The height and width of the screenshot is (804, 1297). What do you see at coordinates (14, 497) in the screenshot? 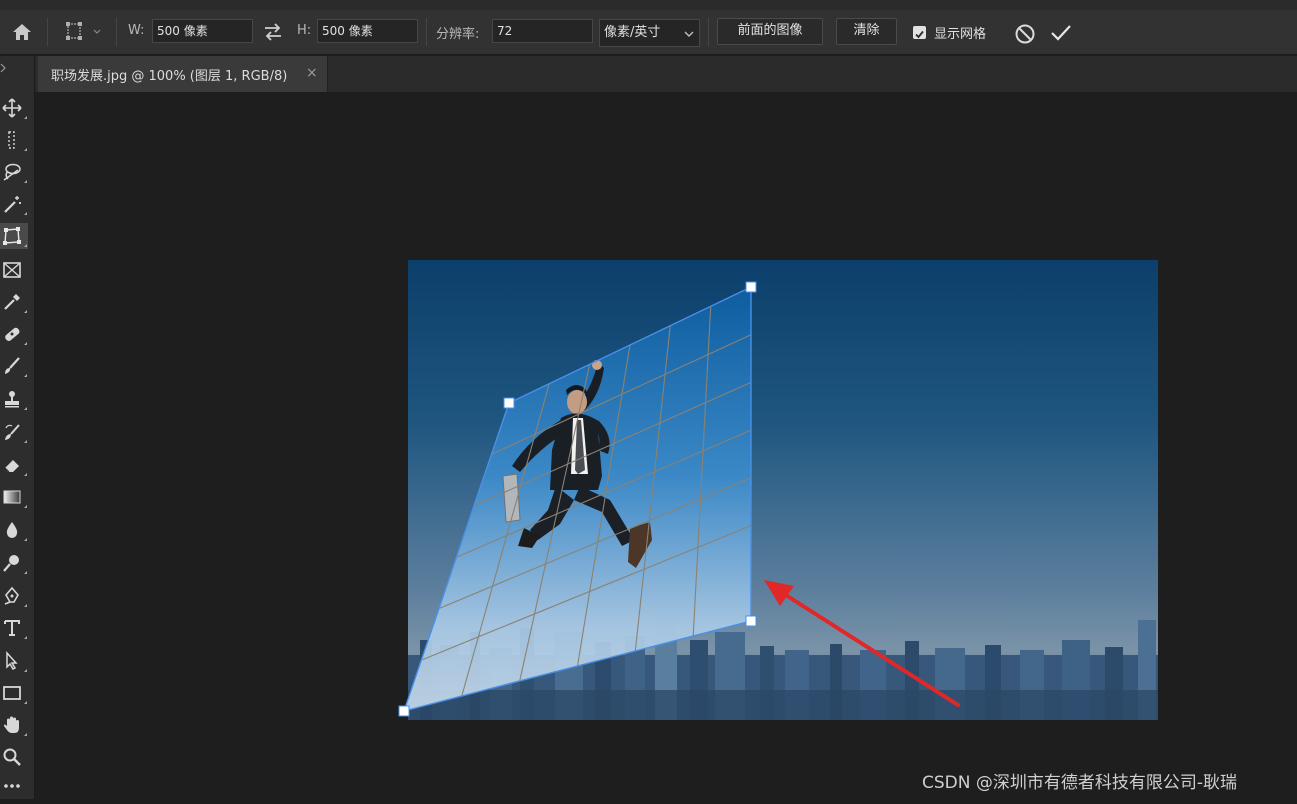
I see `gradient-tool-icon` at bounding box center [14, 497].